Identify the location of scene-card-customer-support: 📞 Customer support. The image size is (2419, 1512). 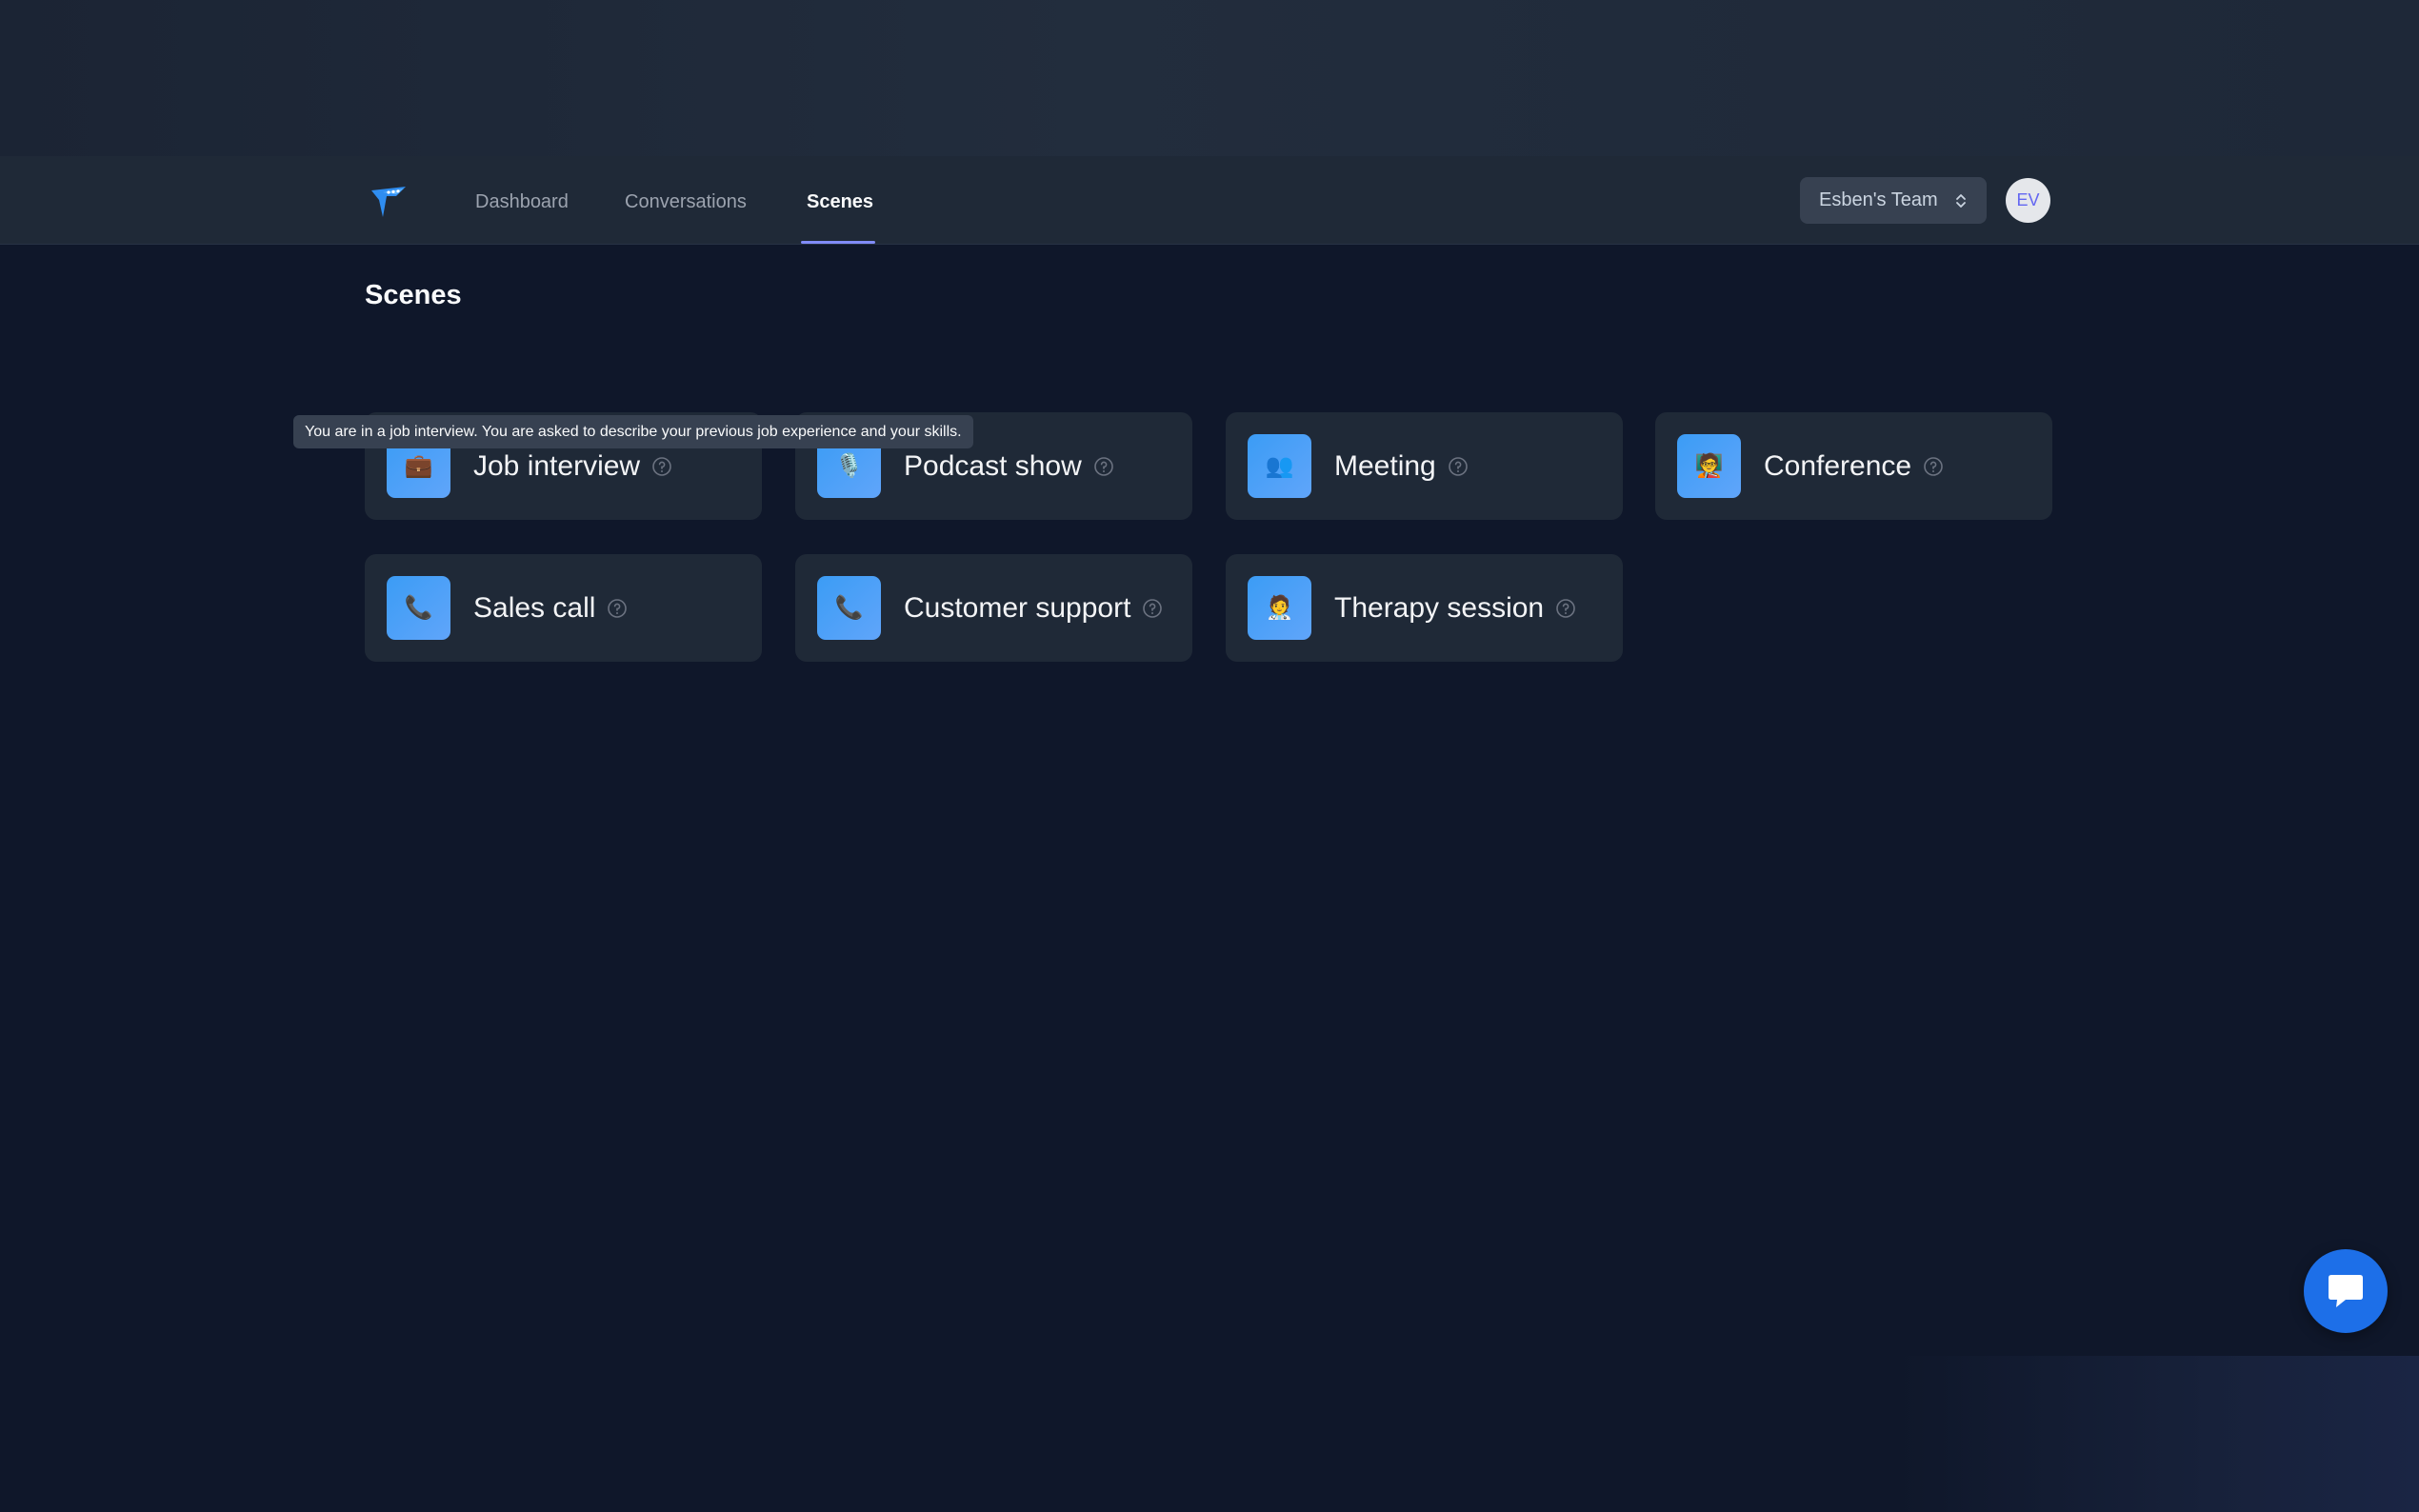
(993, 608).